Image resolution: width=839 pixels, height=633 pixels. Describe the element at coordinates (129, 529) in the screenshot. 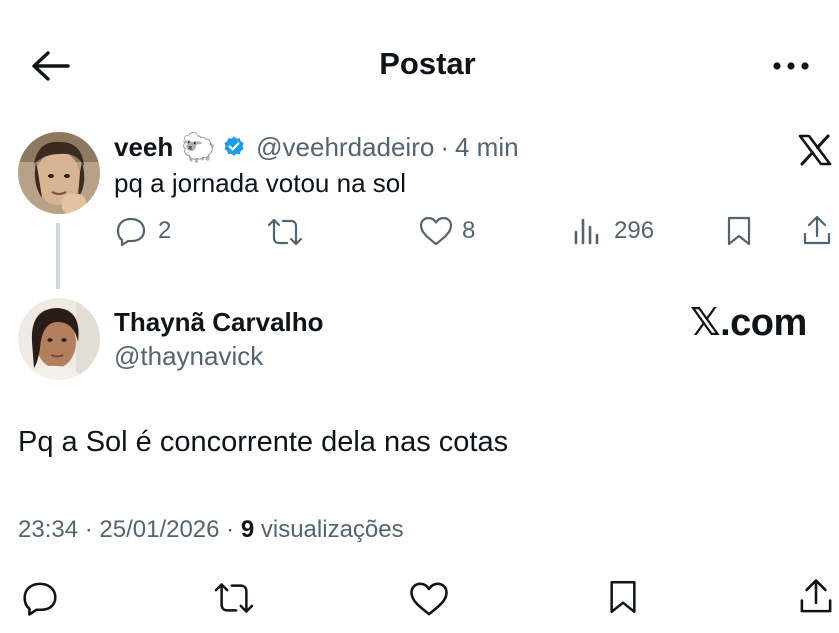

I see `post-timestamp: 23:34 · 25/01/2026 ·` at that location.